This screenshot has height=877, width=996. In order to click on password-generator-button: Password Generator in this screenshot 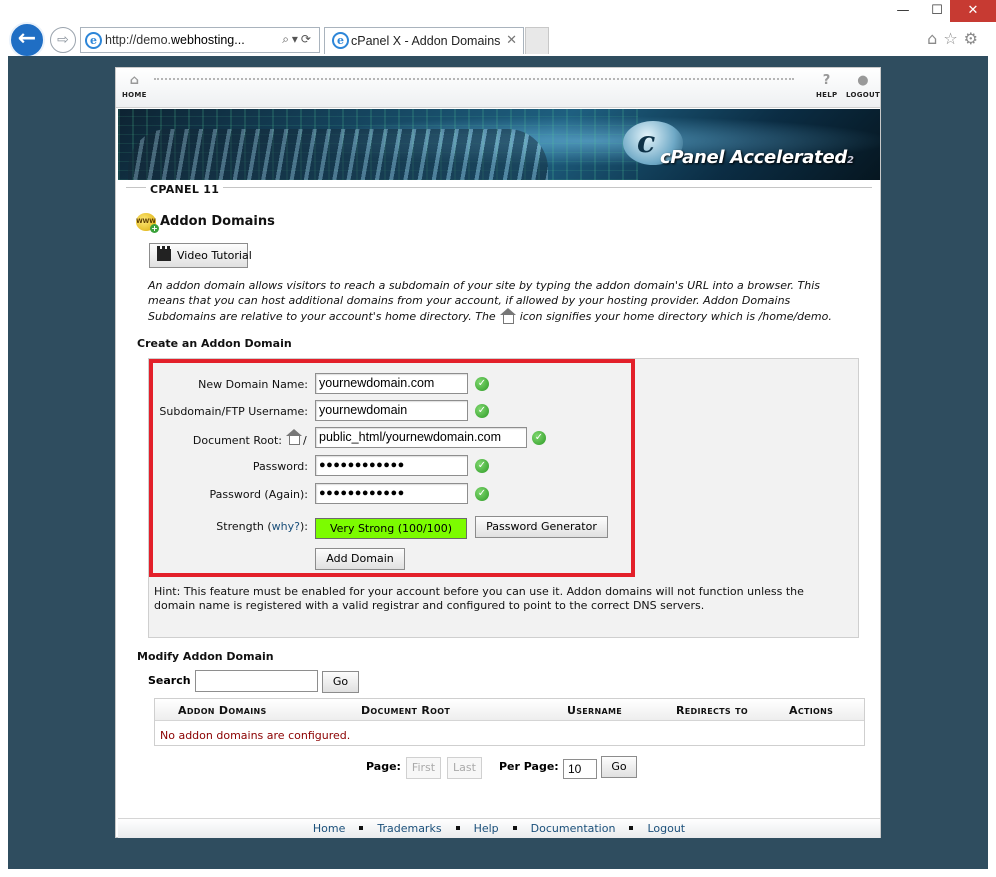, I will do `click(541, 527)`.